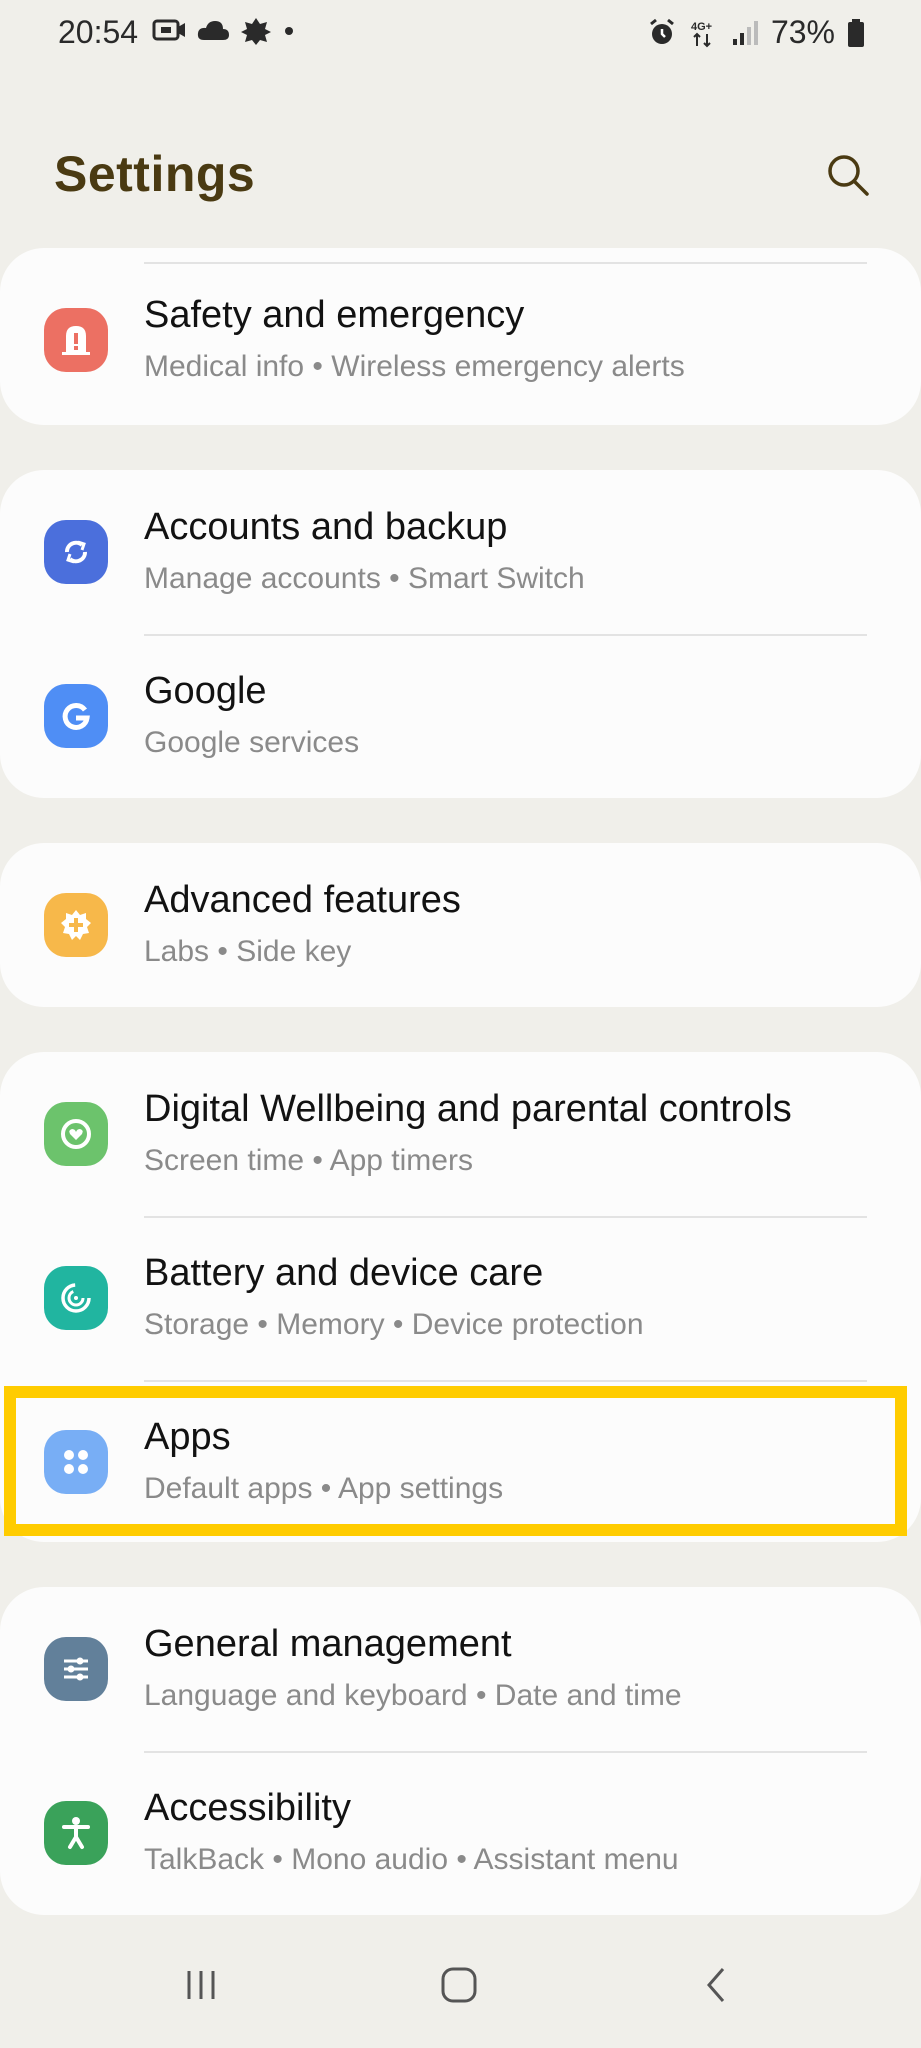  I want to click on cloud-icon, so click(213, 30).